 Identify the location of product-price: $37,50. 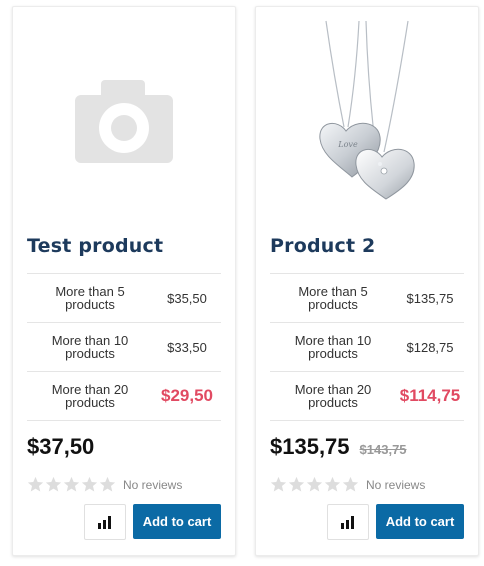
(61, 446).